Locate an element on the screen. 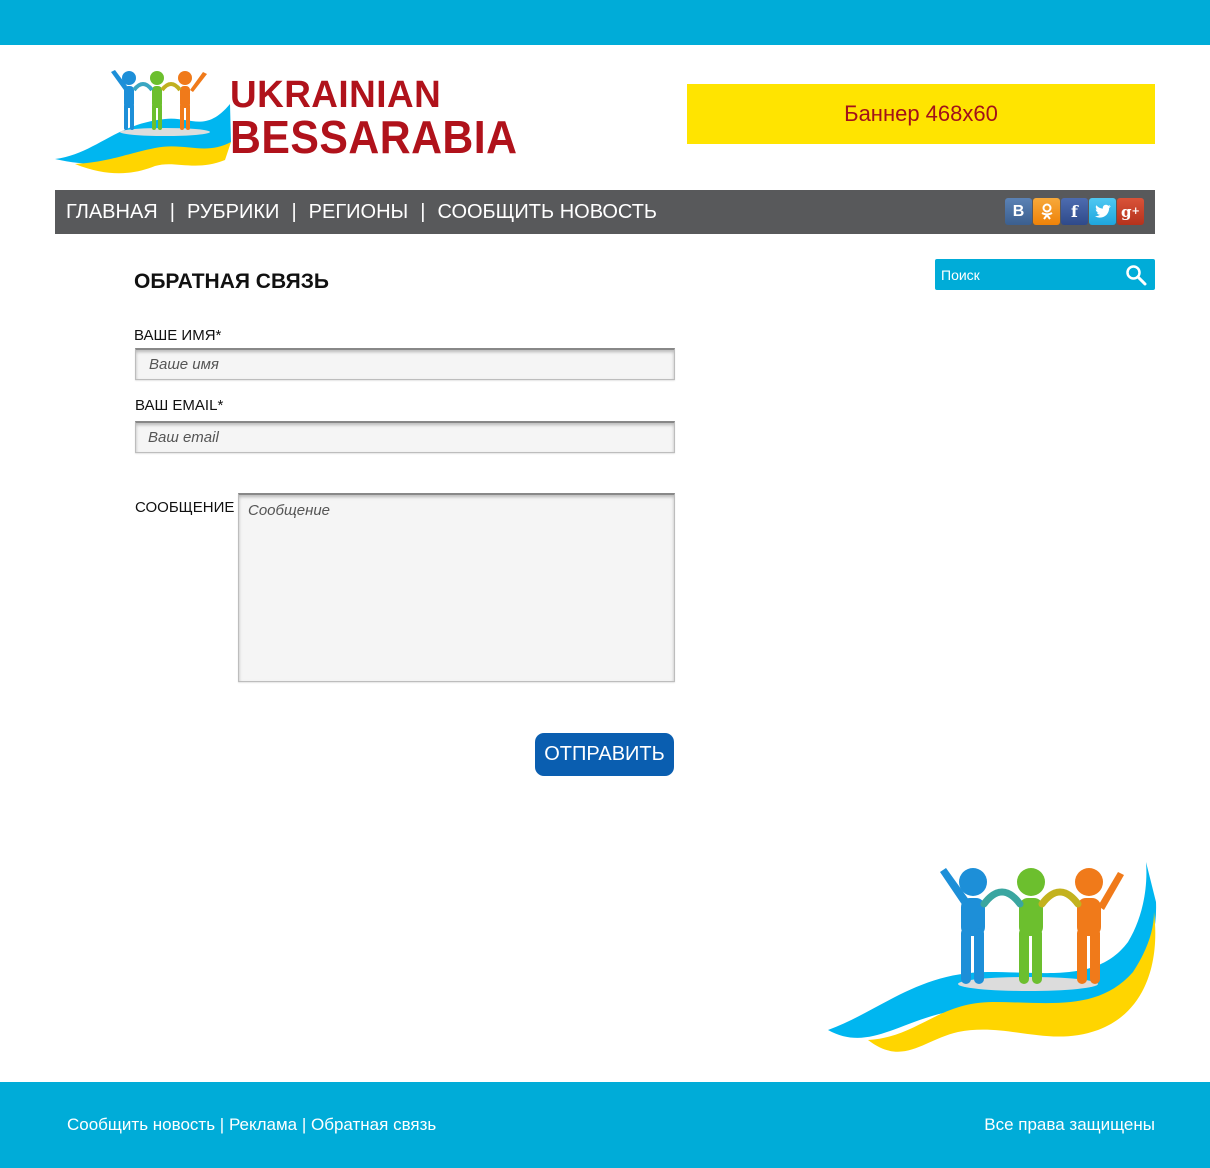  site-logo: UKRAINIAN BESSARABIA is located at coordinates (295, 123).